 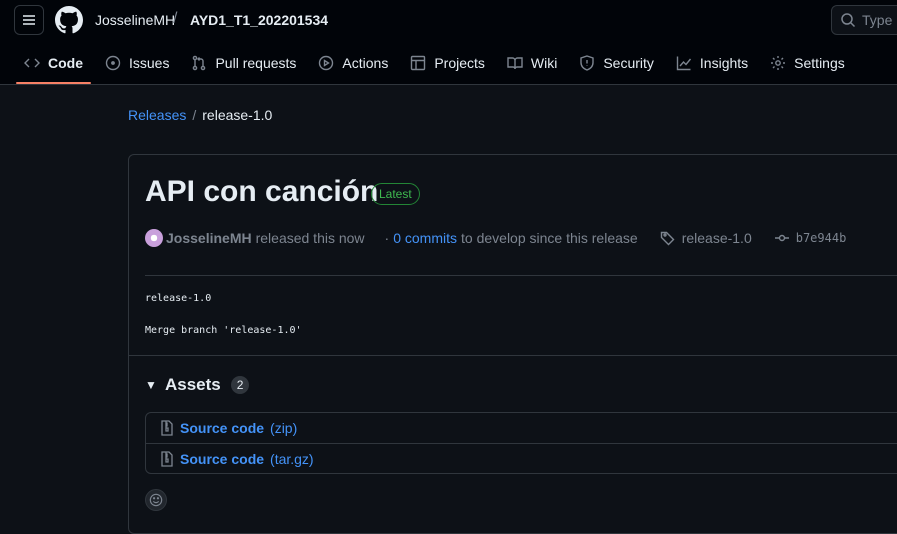 What do you see at coordinates (256, 63) in the screenshot?
I see `tab-label: Pull requests` at bounding box center [256, 63].